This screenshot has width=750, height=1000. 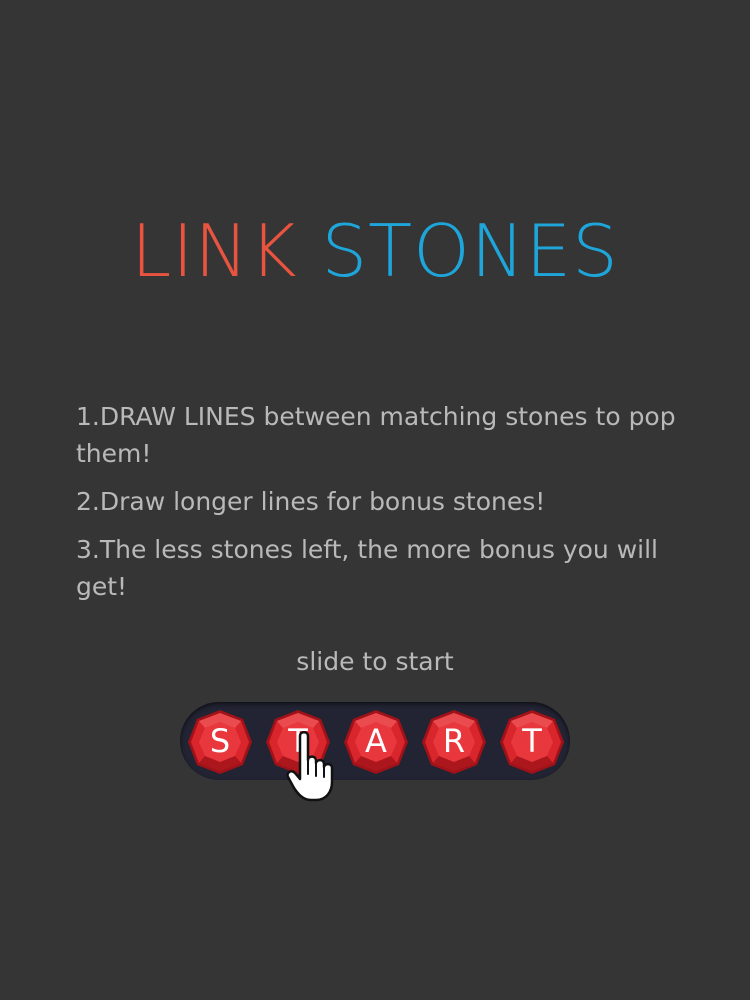 I want to click on stone-letter: R, so click(x=454, y=741).